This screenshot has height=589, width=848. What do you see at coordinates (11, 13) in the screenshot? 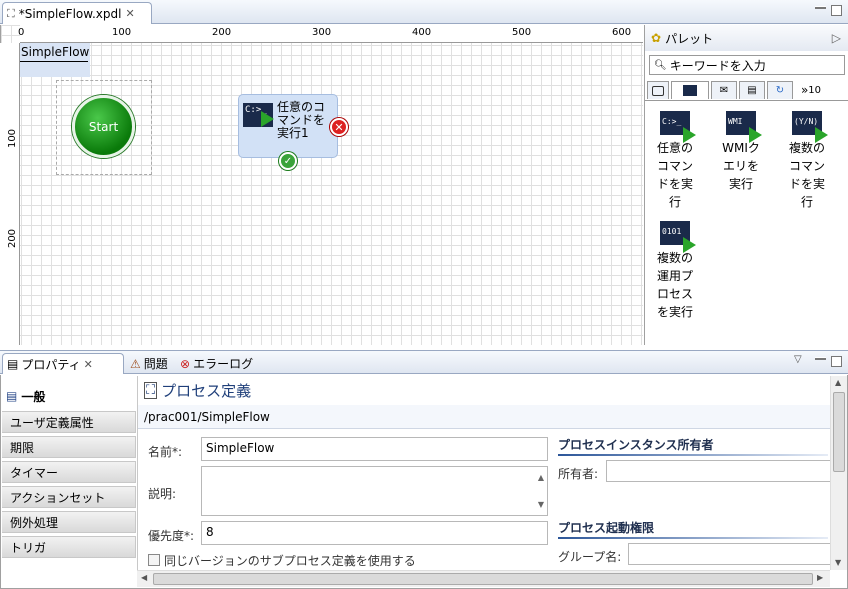
I see `xpdl-file-icon: ⛶` at bounding box center [11, 13].